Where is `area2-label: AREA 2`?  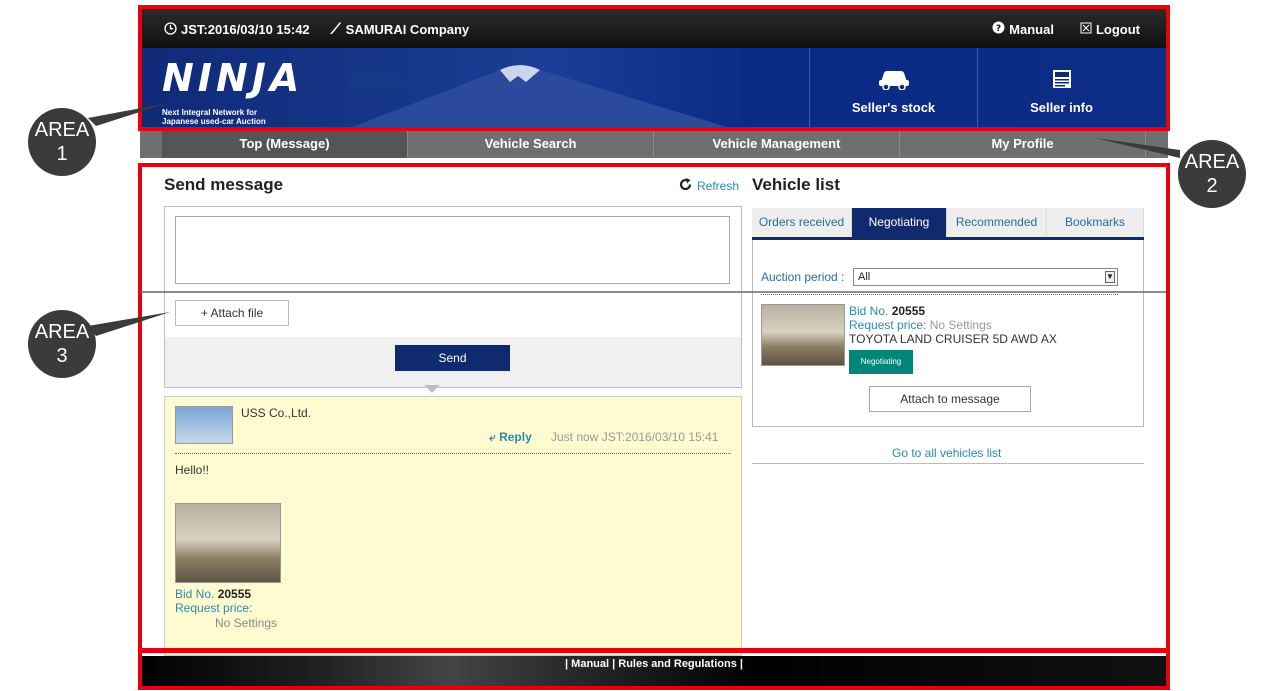 area2-label: AREA 2 is located at coordinates (1212, 174).